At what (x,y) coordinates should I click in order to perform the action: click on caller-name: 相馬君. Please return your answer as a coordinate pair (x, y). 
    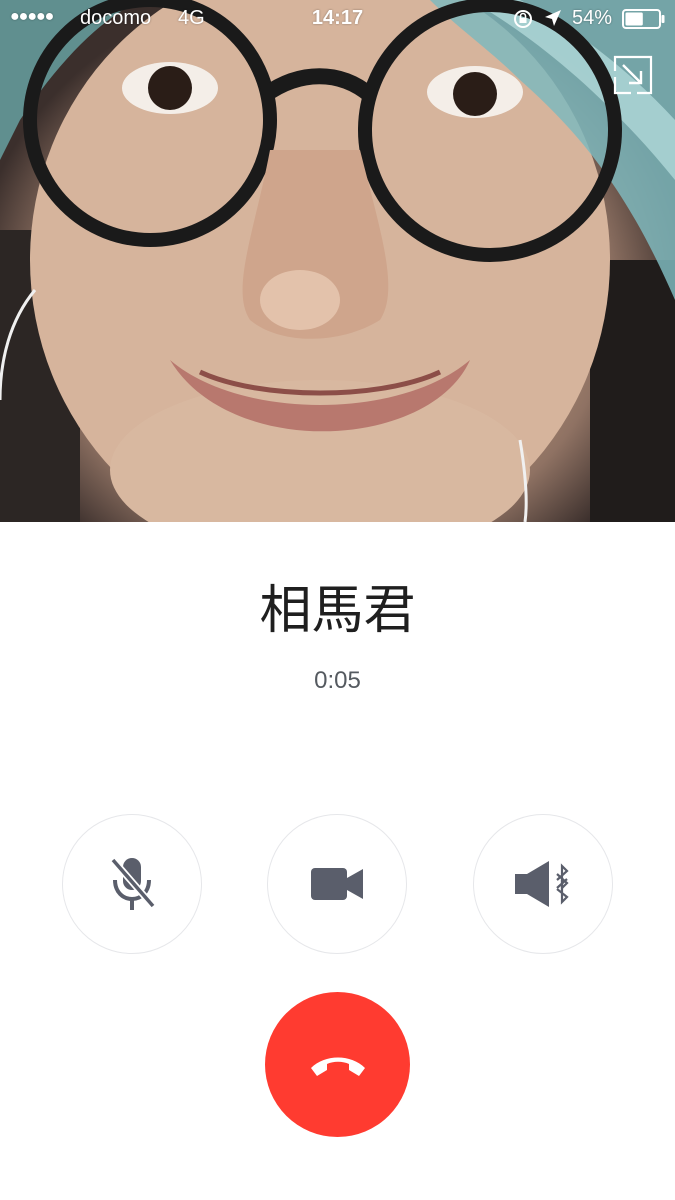
    Looking at the image, I should click on (337, 611).